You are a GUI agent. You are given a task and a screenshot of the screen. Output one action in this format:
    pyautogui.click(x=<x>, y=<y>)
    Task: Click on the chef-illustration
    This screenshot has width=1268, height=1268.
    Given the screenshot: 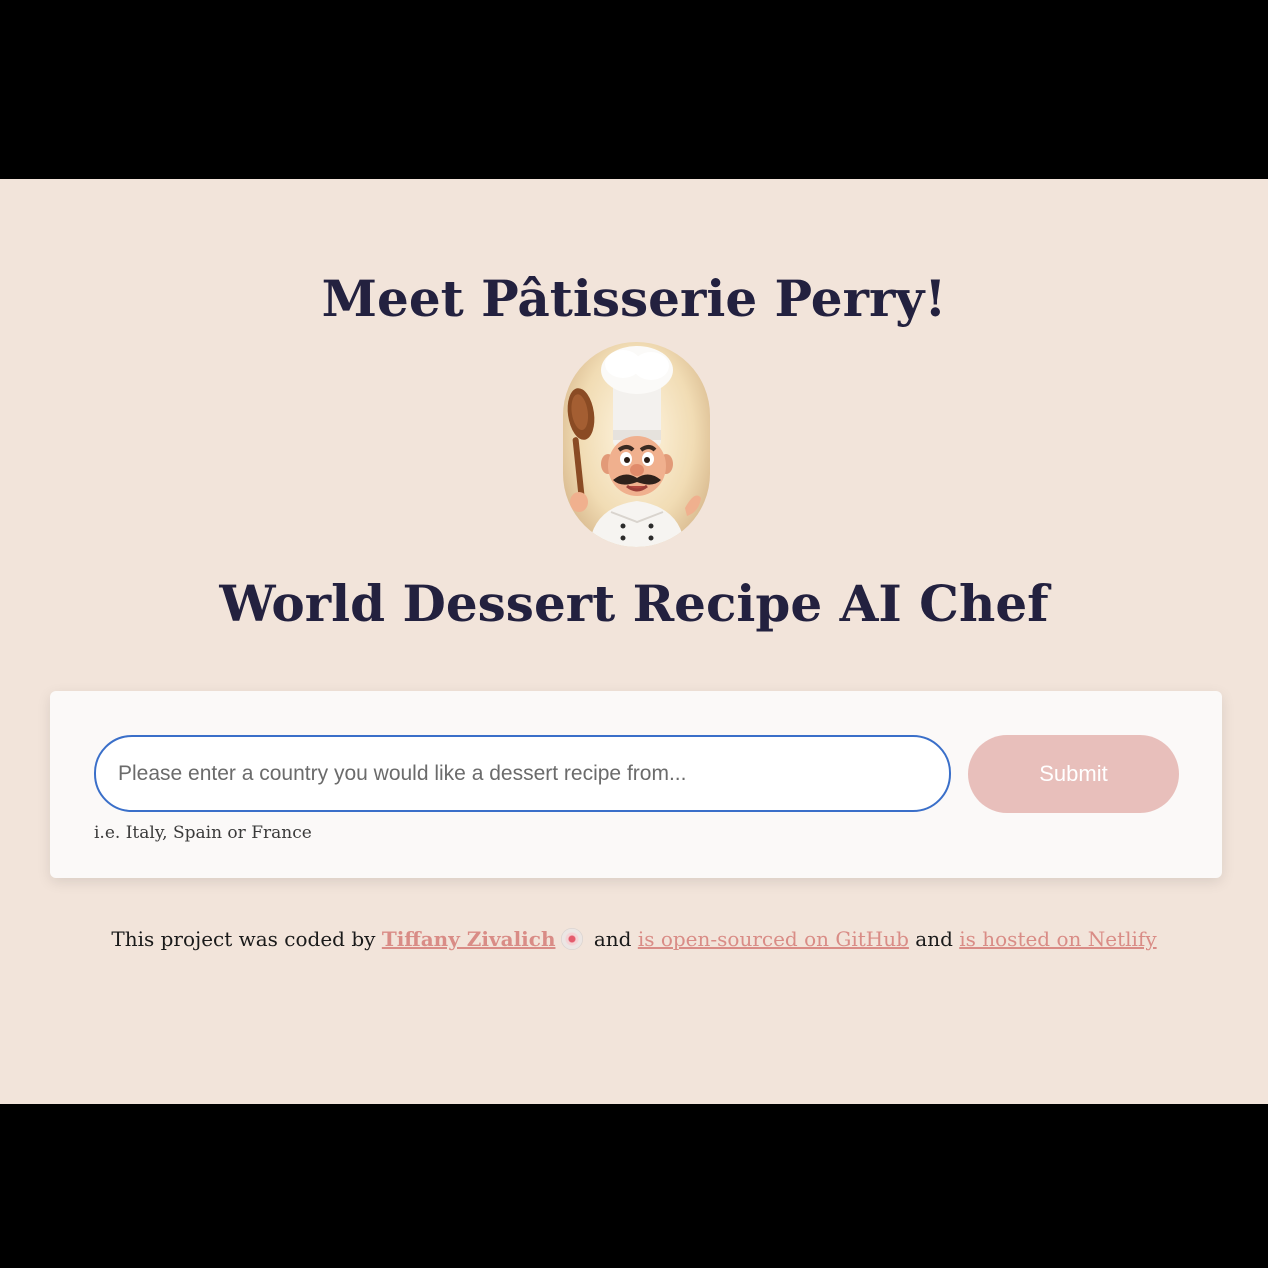 What is the action you would take?
    pyautogui.click(x=634, y=446)
    